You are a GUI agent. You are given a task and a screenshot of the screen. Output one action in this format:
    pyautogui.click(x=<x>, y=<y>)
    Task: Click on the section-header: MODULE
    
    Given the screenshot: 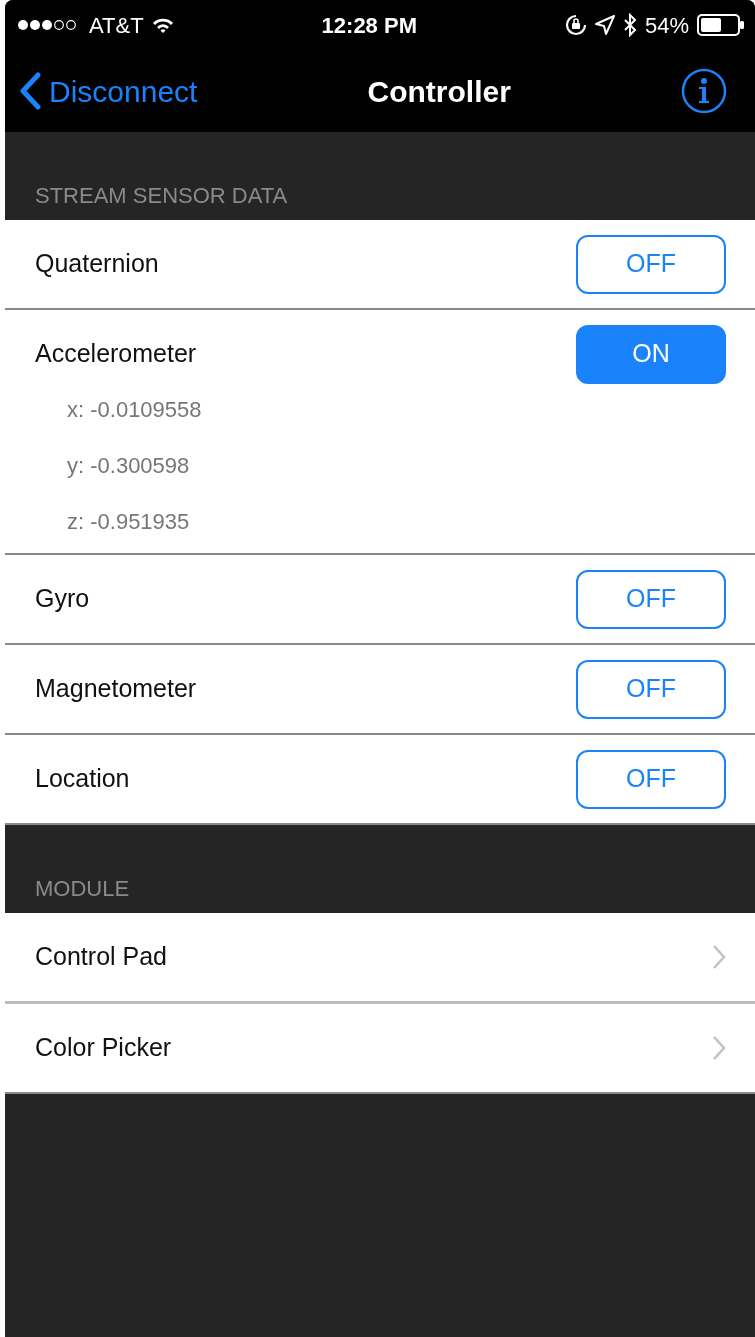 What is the action you would take?
    pyautogui.click(x=82, y=889)
    